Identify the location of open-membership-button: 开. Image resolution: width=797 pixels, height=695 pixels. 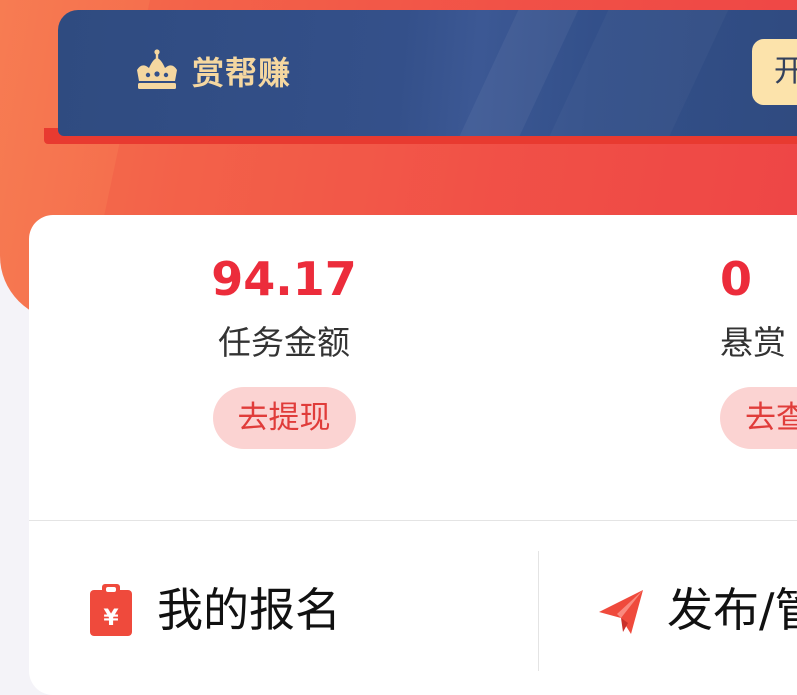
(774, 72).